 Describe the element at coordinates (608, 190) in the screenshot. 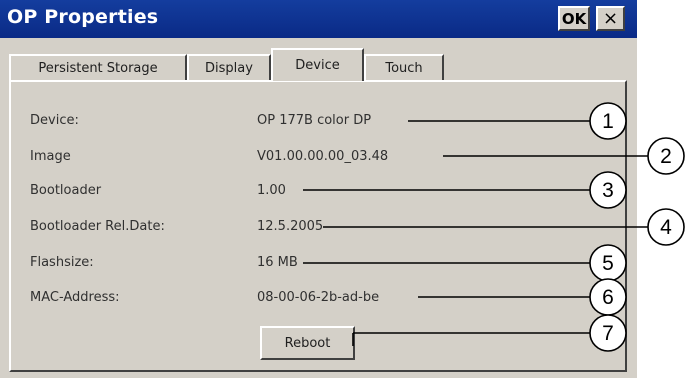

I see `callout-3-number: 3` at that location.